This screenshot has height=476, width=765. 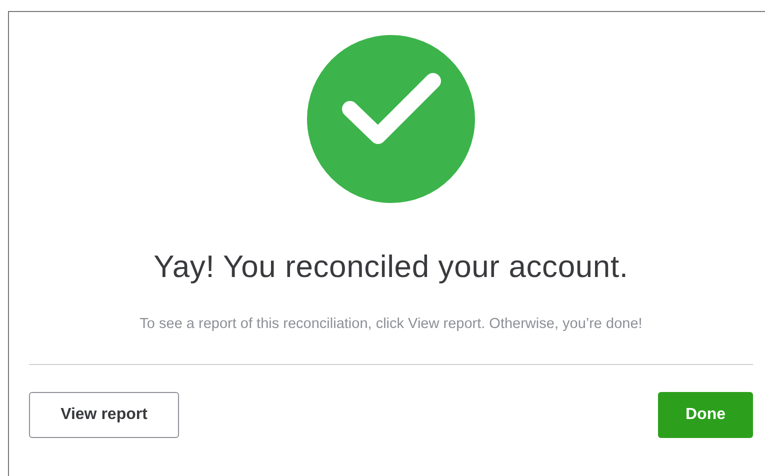 I want to click on success-title: Yay! You reconciled your account., so click(x=391, y=267).